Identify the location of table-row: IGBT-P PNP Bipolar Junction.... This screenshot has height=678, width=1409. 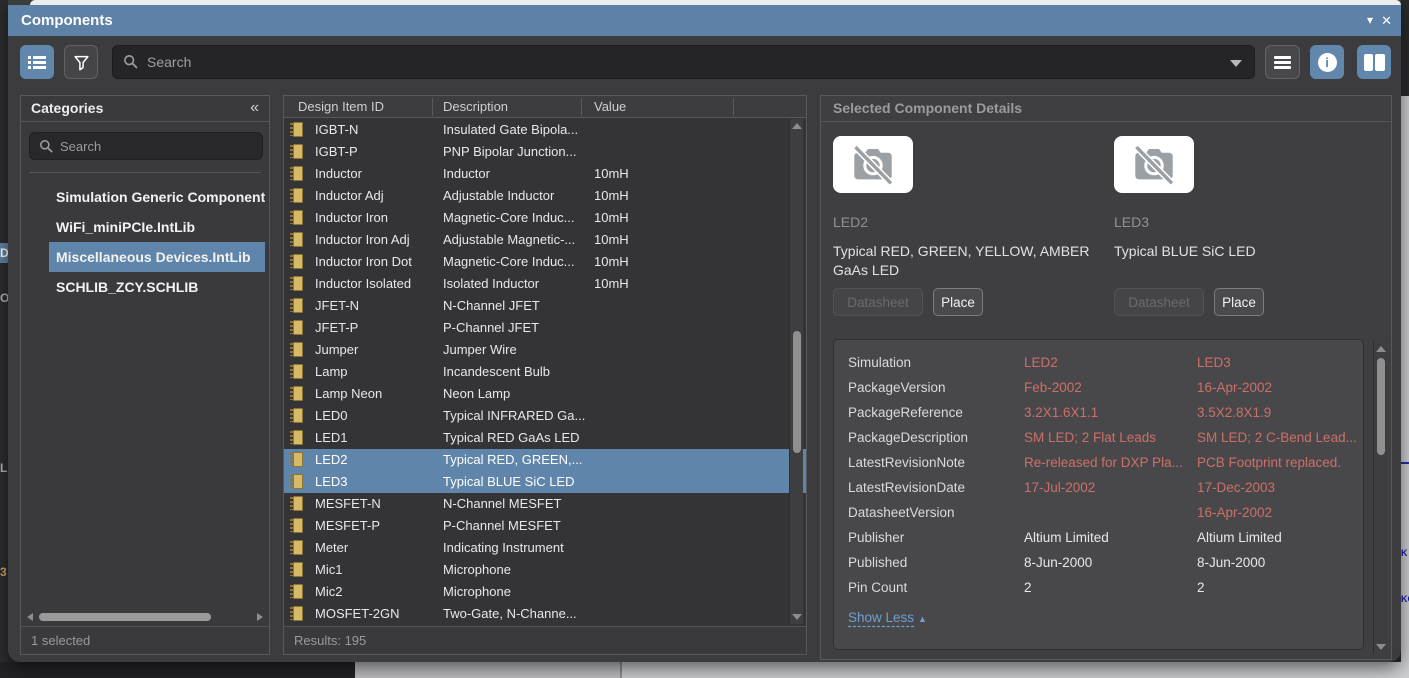
(545, 152).